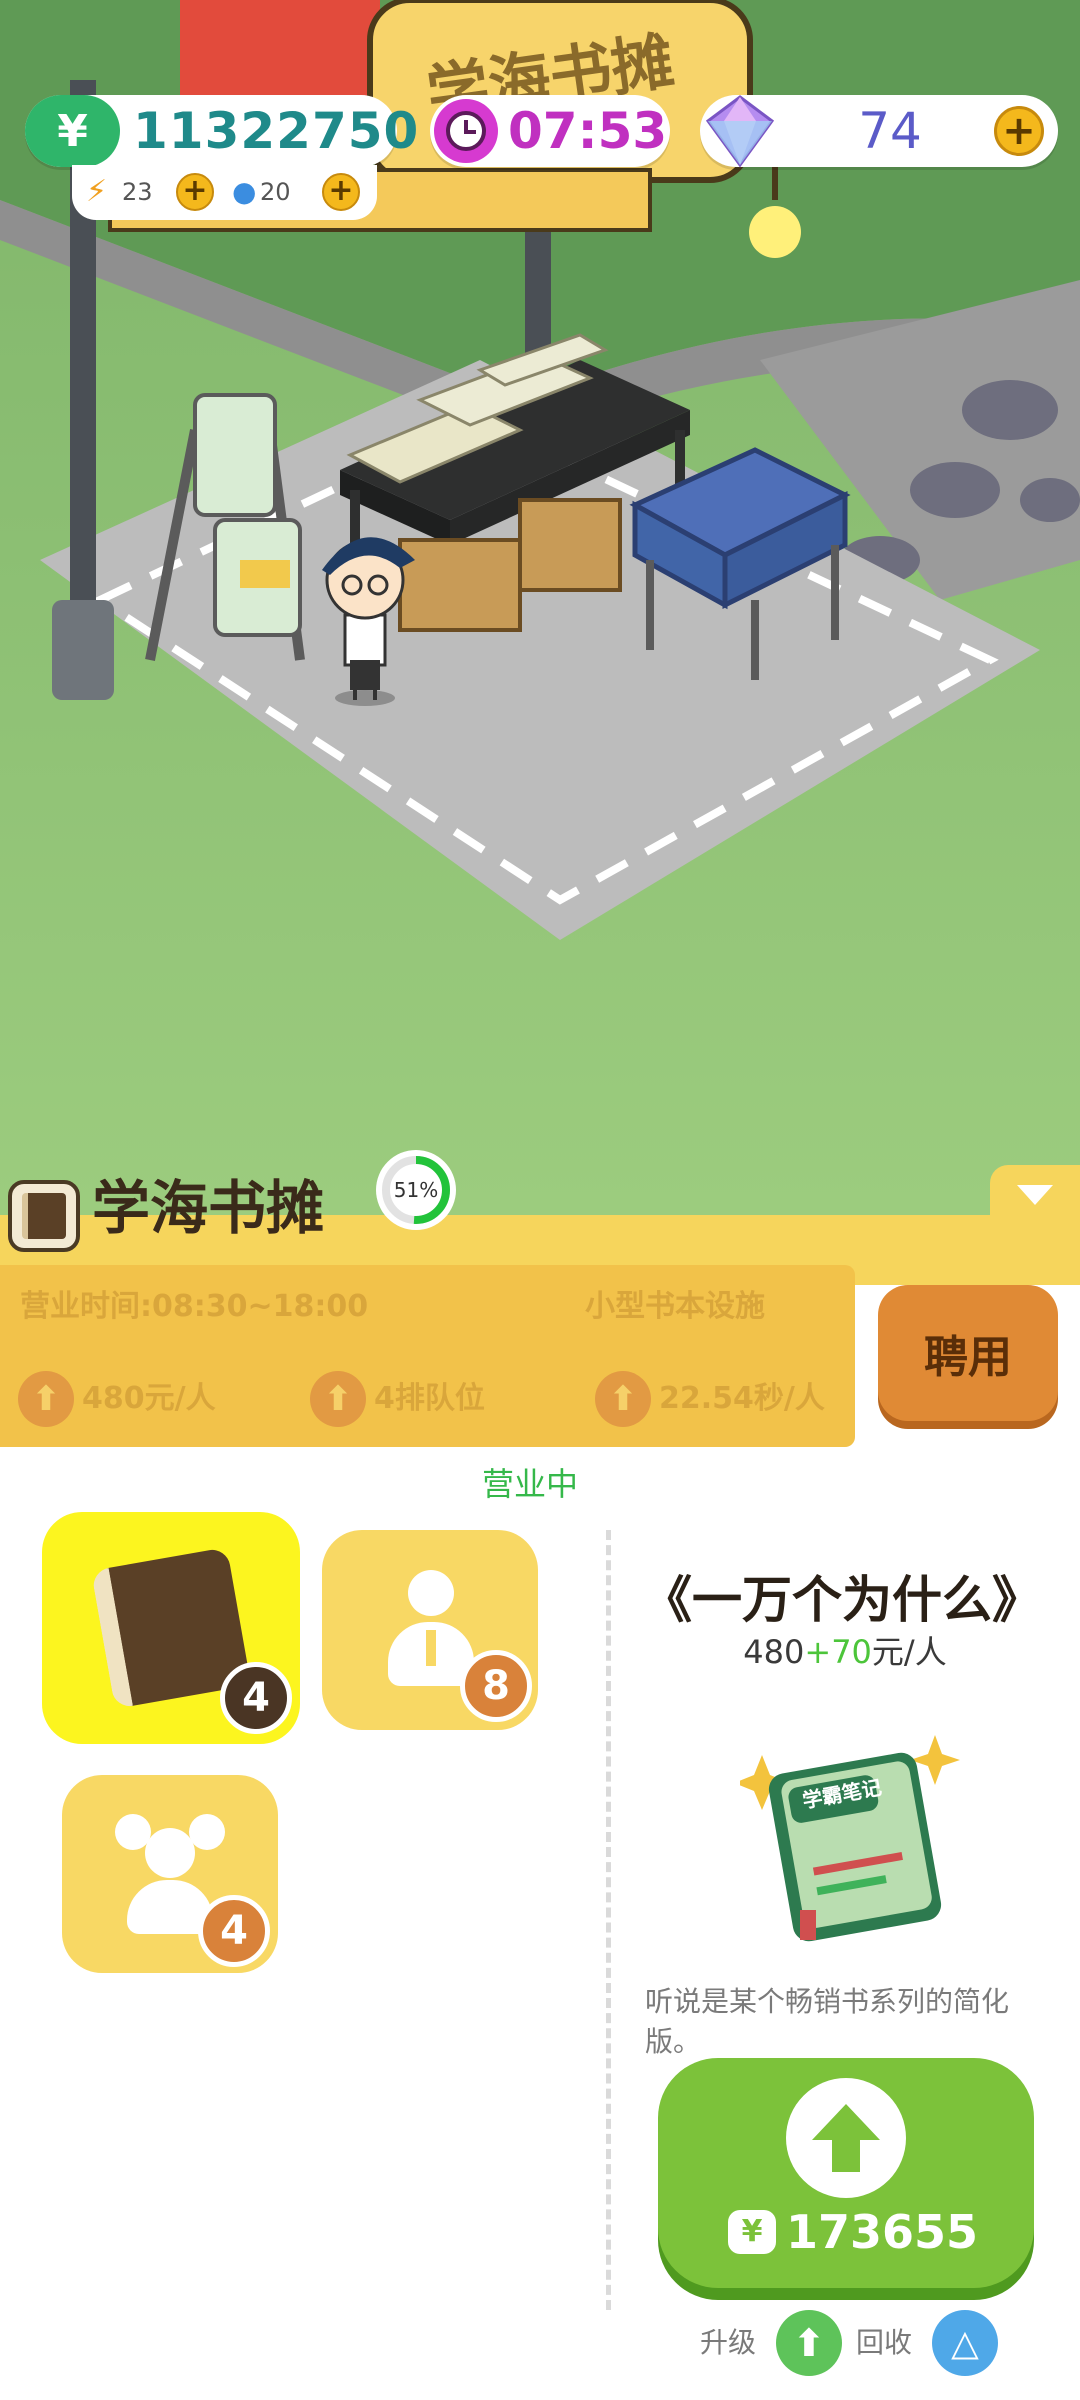 This screenshot has width=1080, height=2400. I want to click on time-counter: 07:53, so click(550, 131).